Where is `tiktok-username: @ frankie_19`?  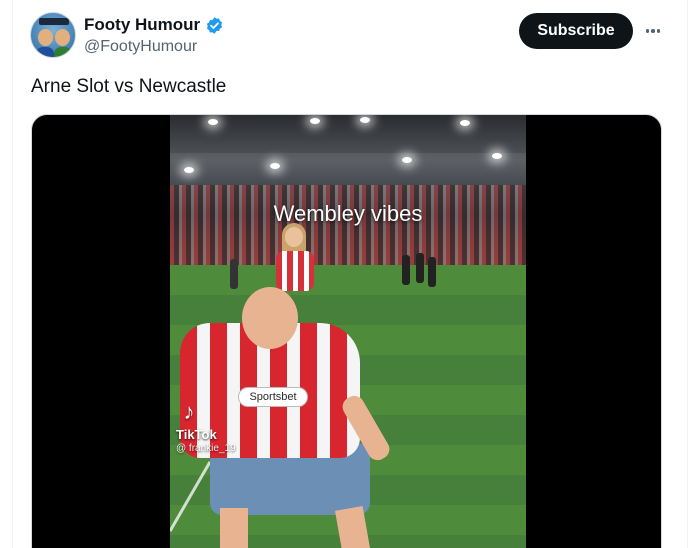 tiktok-username: @ frankie_19 is located at coordinates (206, 448).